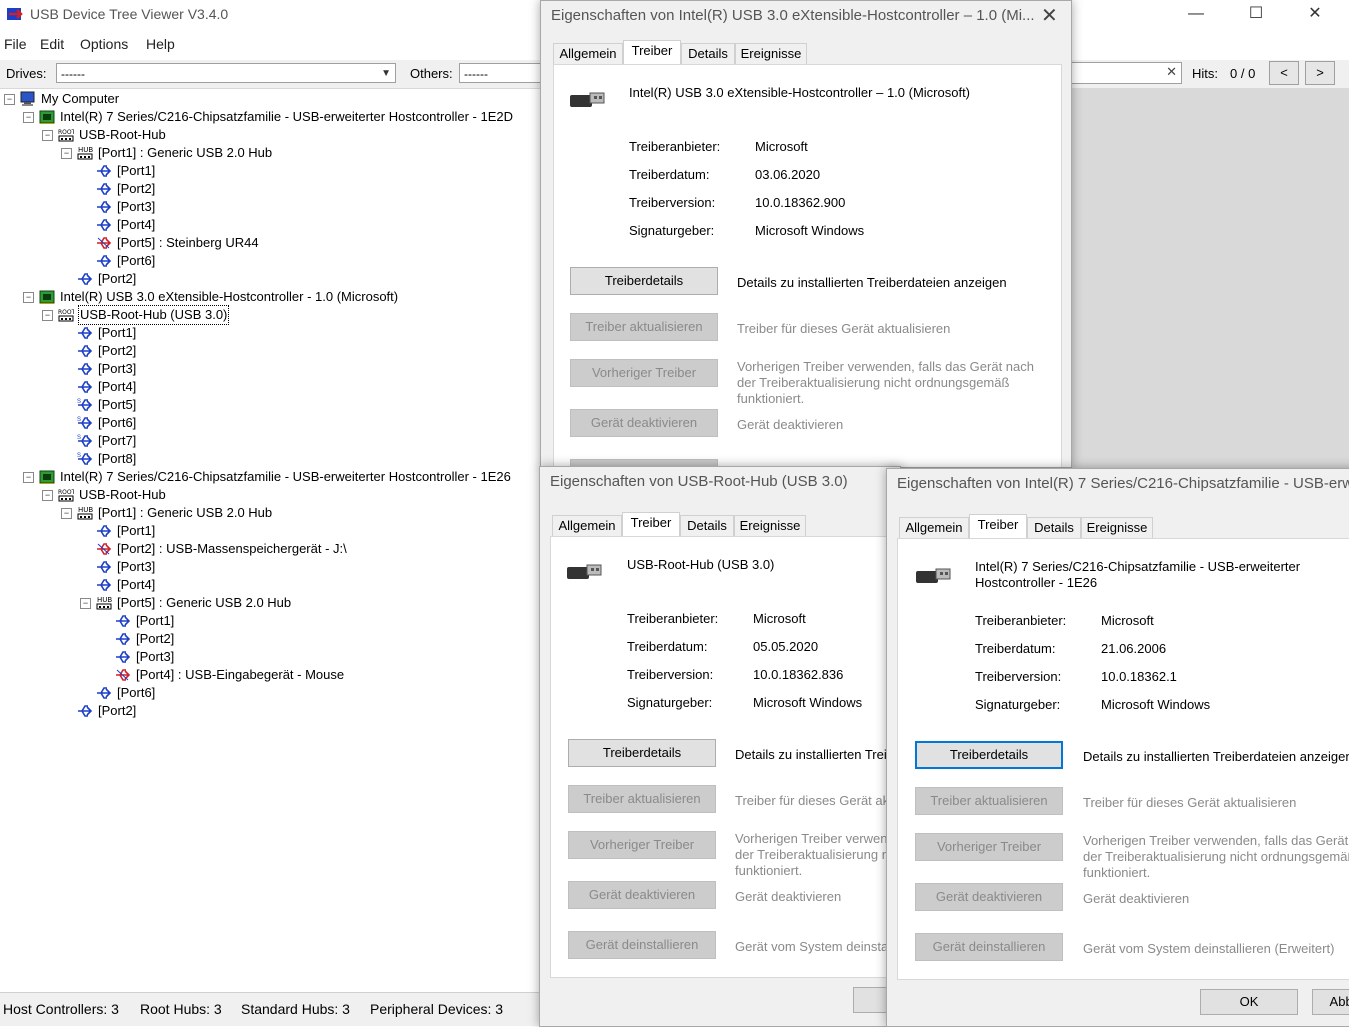 The height and width of the screenshot is (1027, 1349). Describe the element at coordinates (52, 44) in the screenshot. I see `menu-edit: Edit` at that location.